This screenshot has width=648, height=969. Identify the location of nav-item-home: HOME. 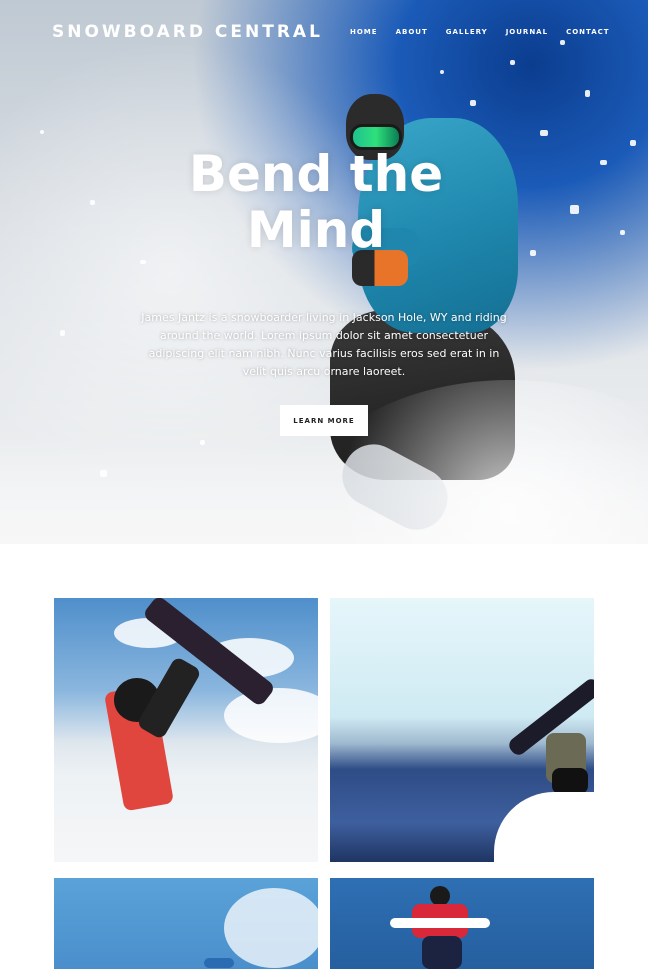
(364, 32).